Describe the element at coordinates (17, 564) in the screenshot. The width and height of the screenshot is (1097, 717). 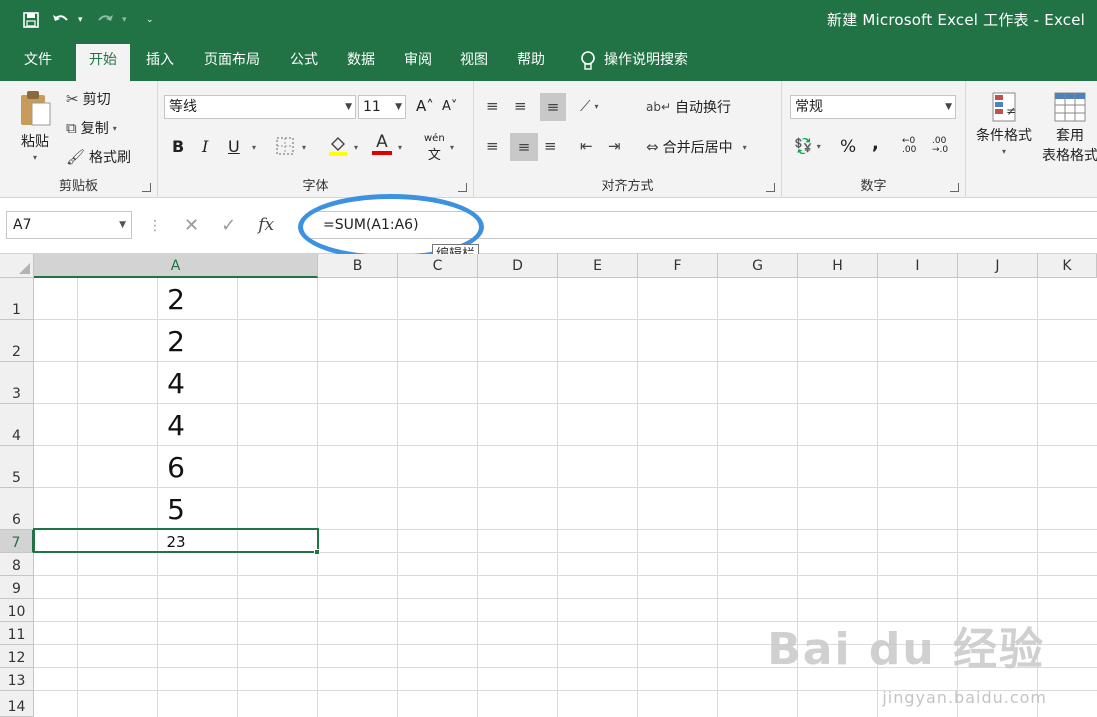
I see `row-header-8: 8` at that location.